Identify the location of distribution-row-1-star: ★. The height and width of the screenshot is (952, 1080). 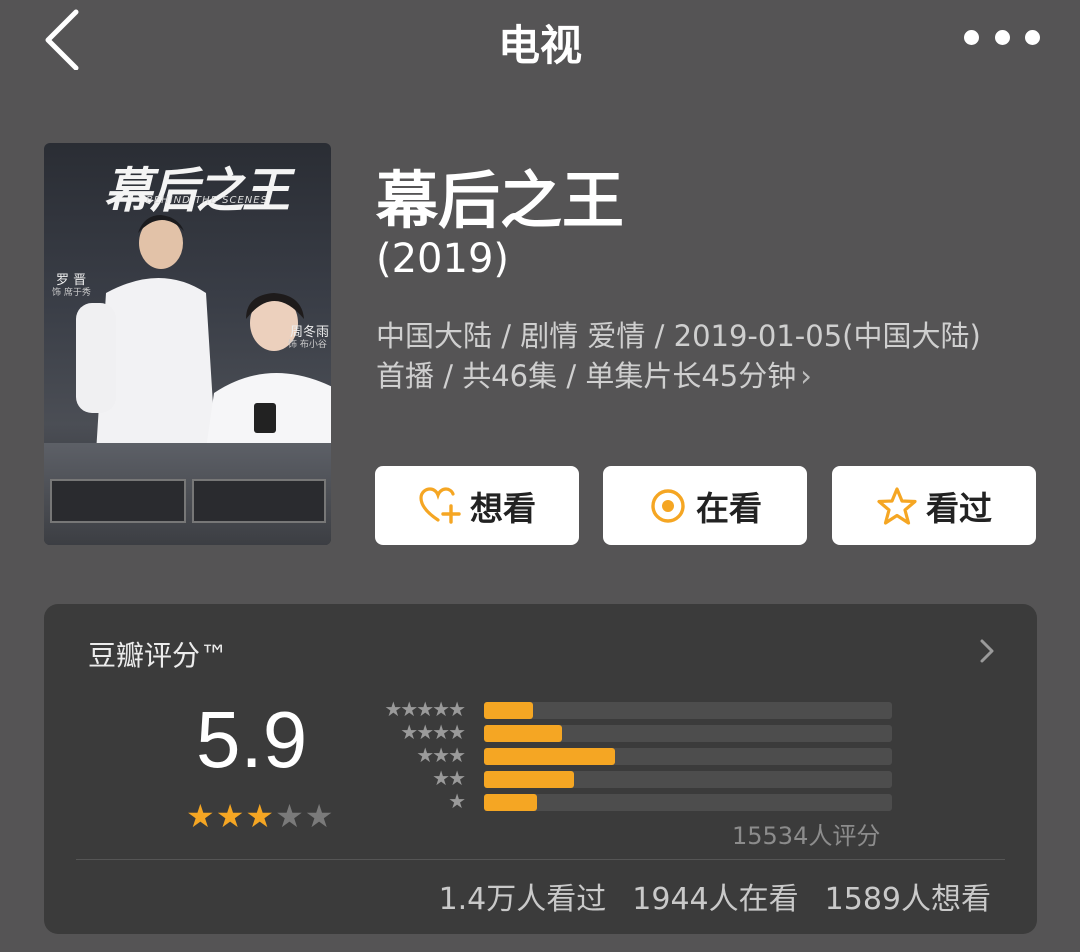
(629, 801).